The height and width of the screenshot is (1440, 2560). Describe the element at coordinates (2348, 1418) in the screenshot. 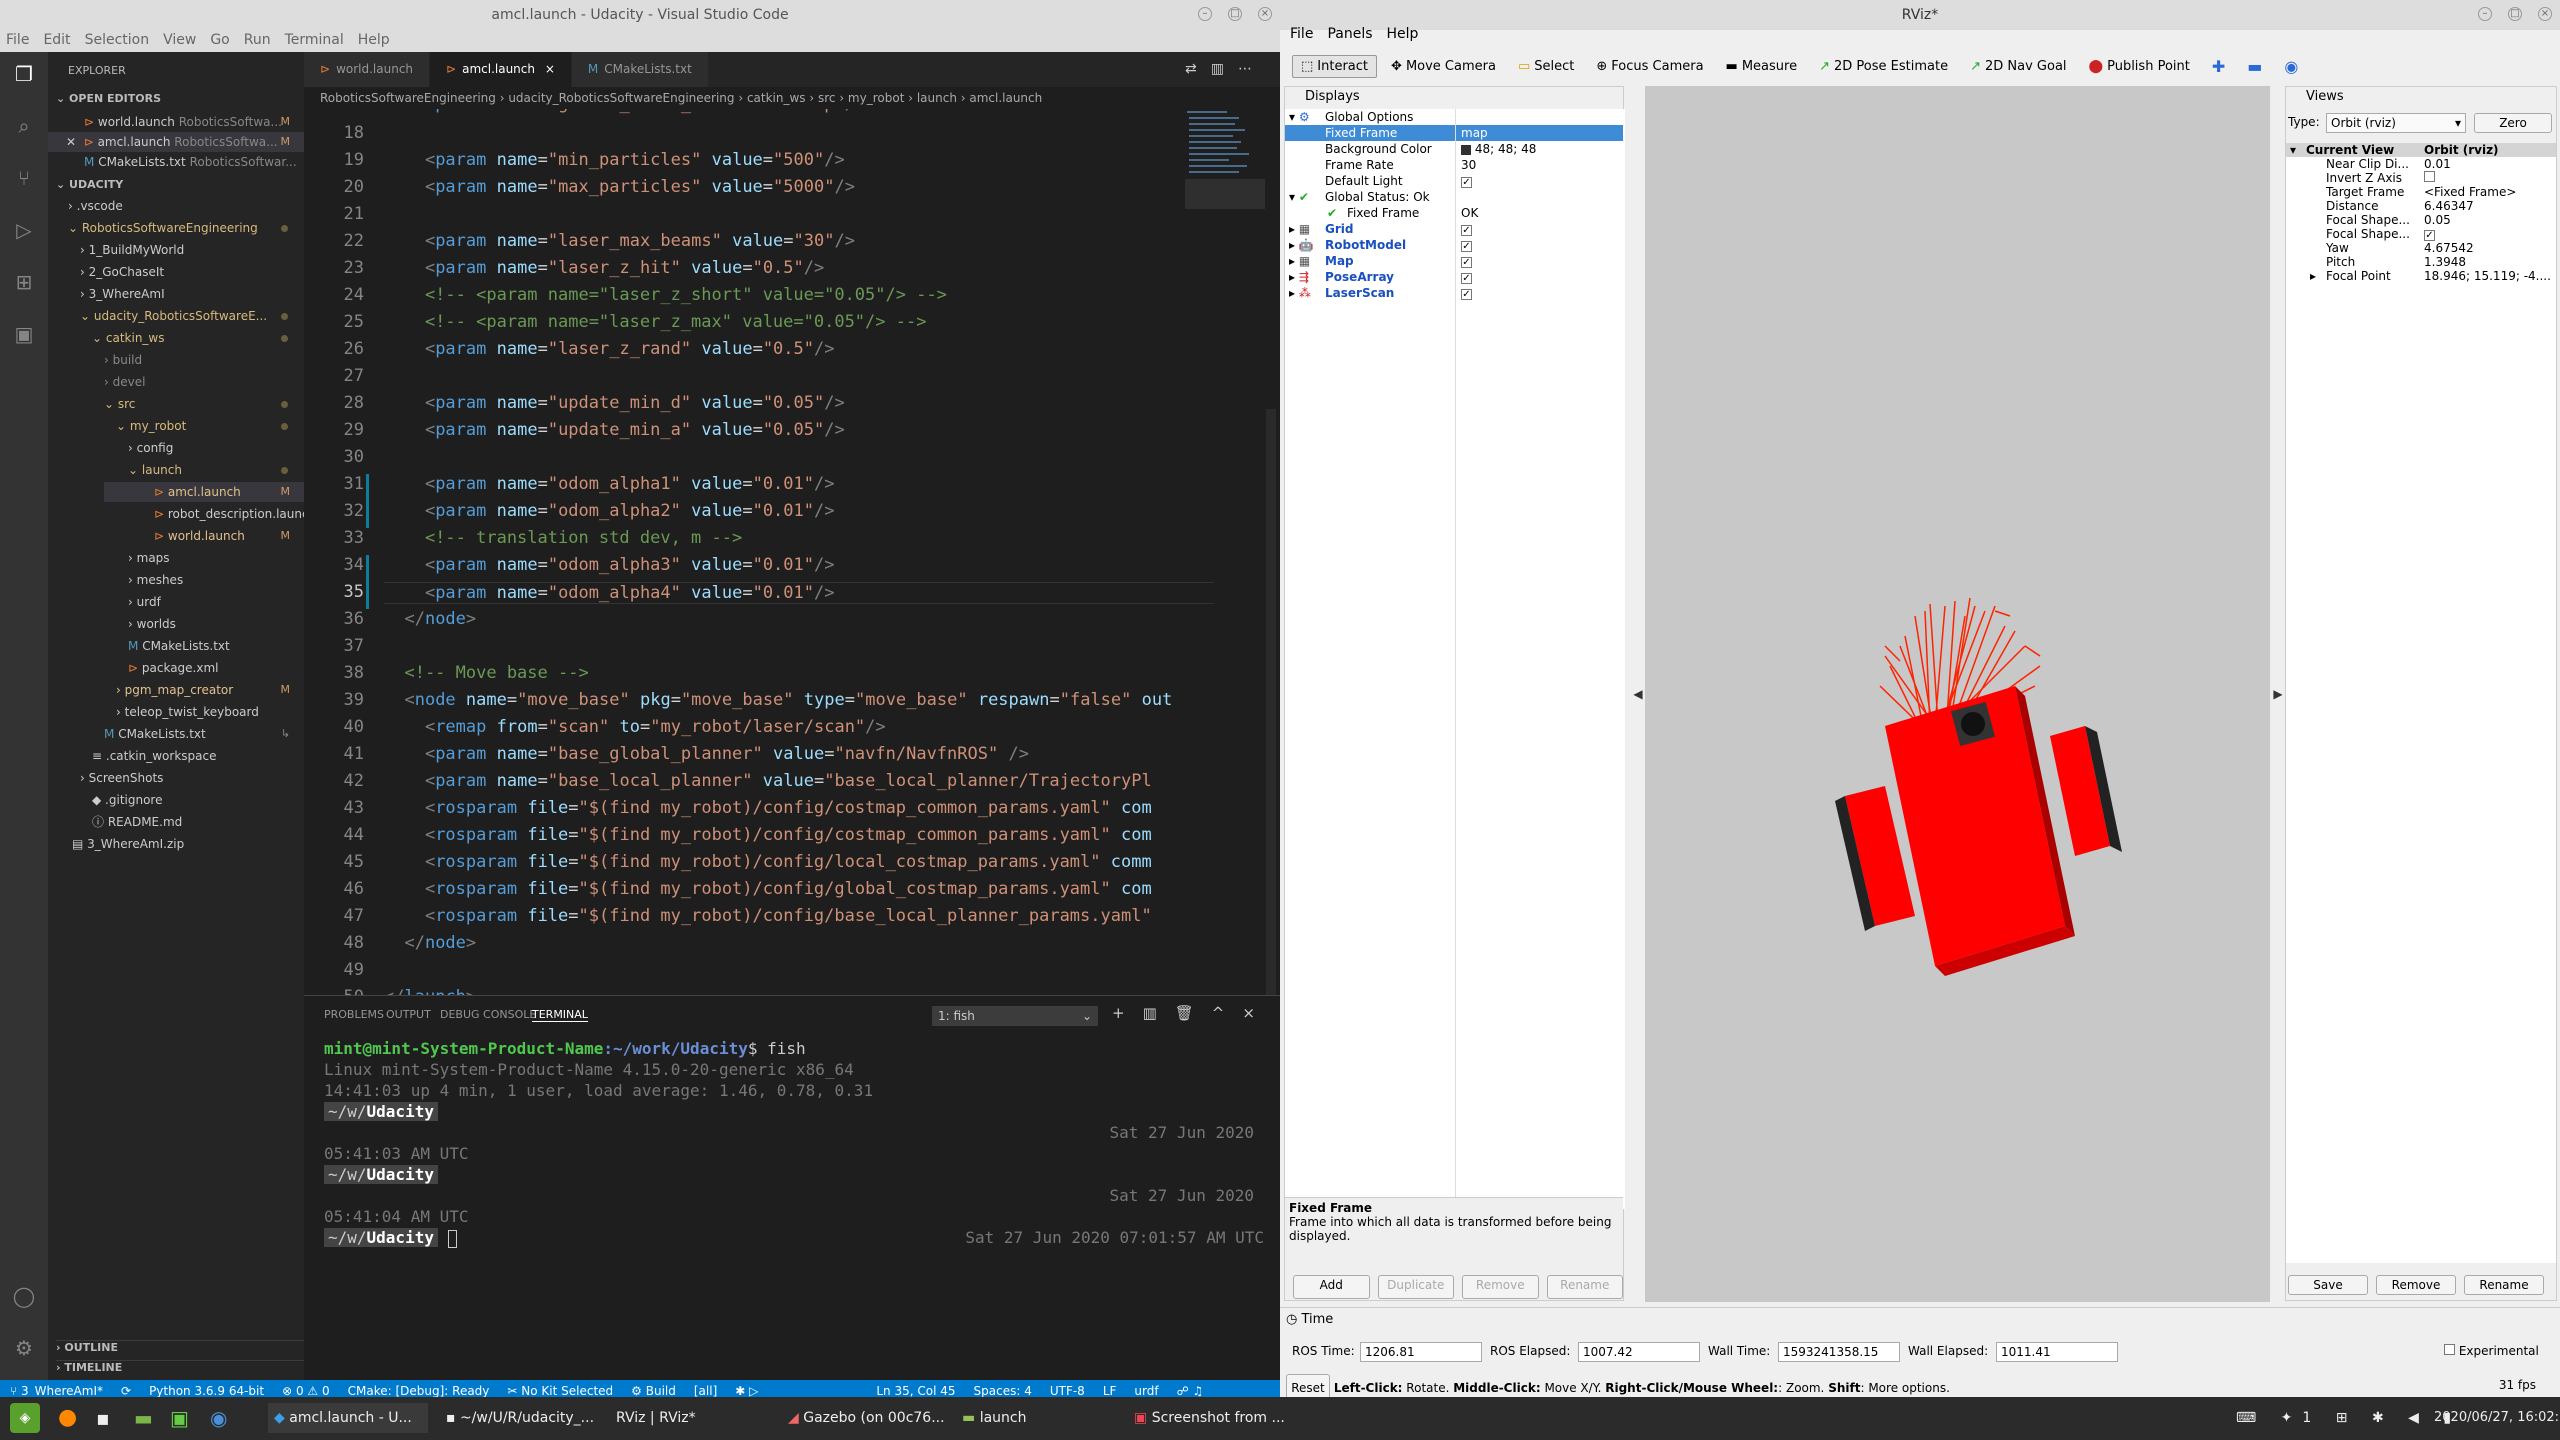

I see `system-tray: ⌨ ✦1 ⊞ ✱ ◀ ▮` at that location.